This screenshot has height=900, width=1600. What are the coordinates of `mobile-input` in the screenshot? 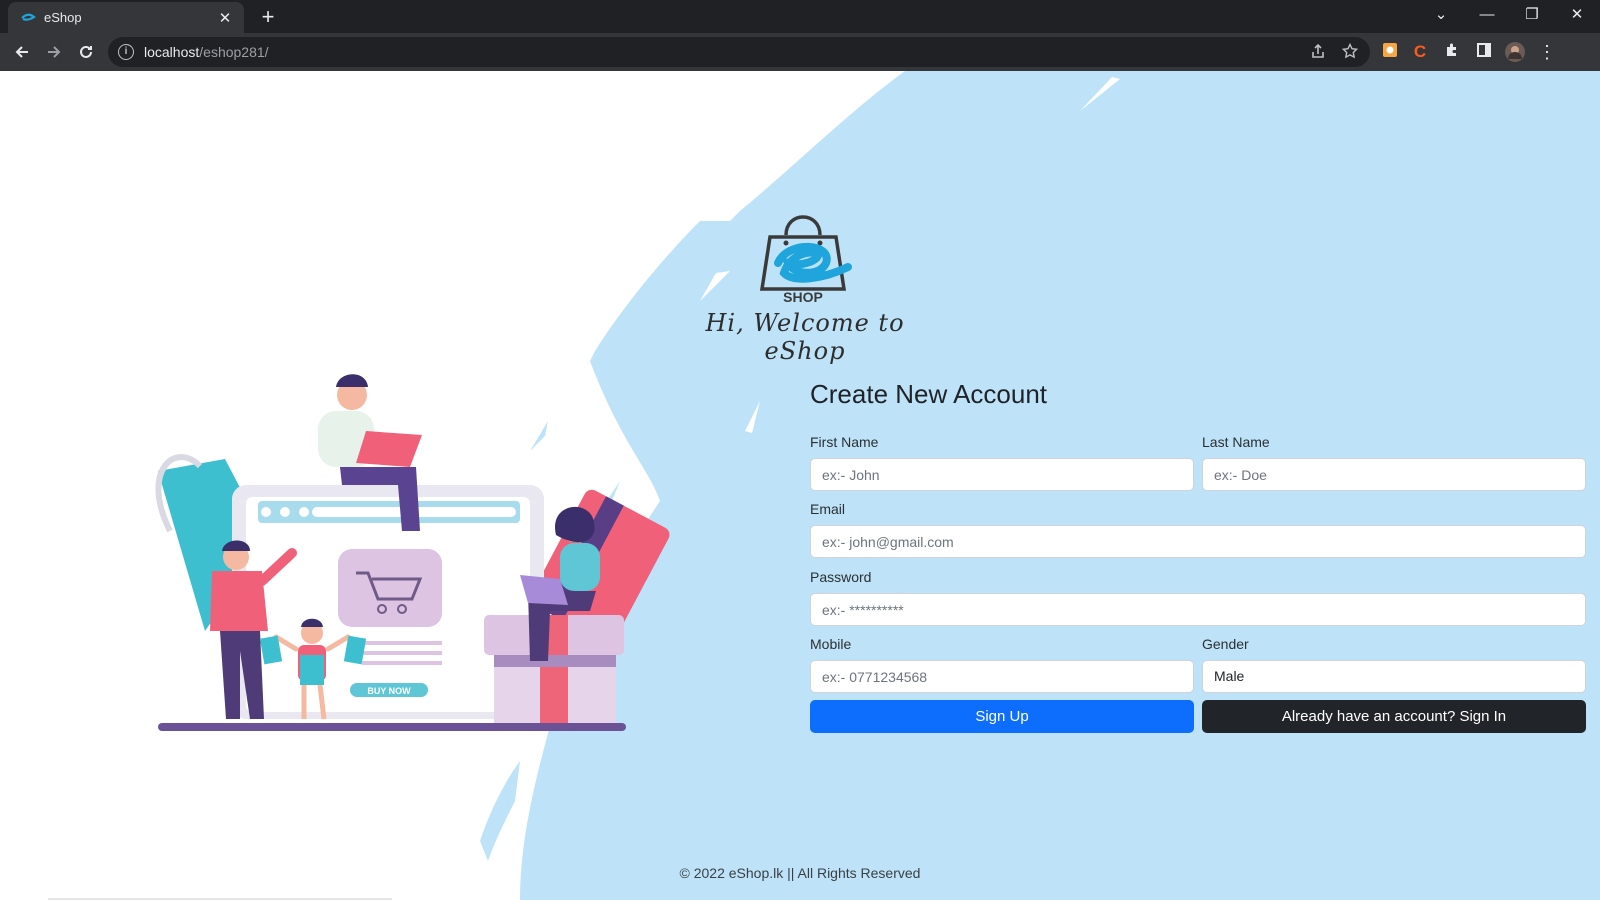 It's located at (1002, 676).